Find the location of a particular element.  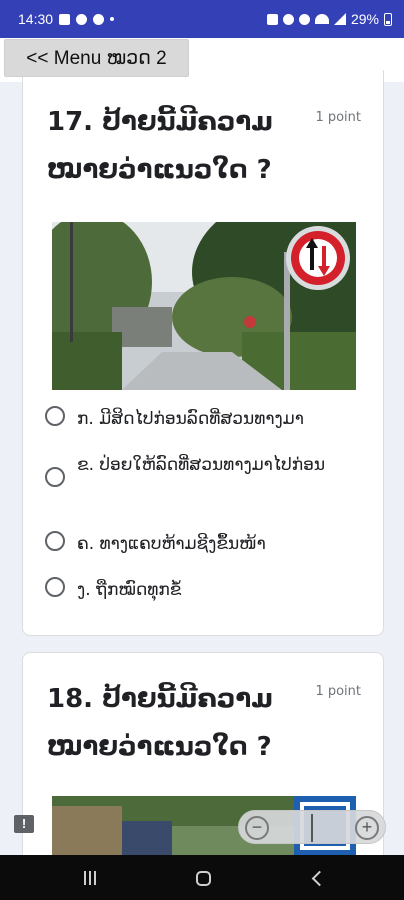

recent-apps-button is located at coordinates (90, 878).